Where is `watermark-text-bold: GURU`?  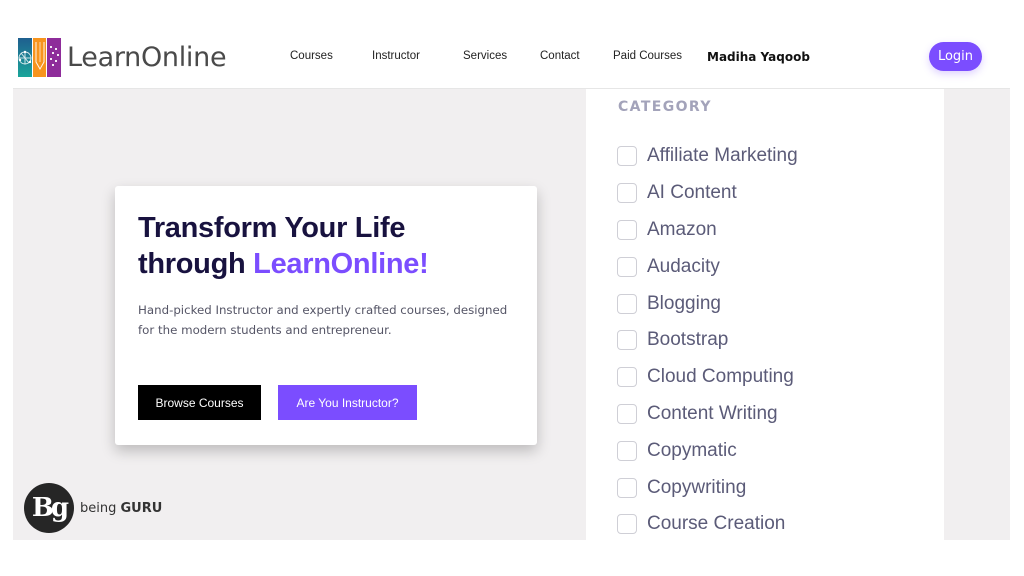
watermark-text-bold: GURU is located at coordinates (141, 508).